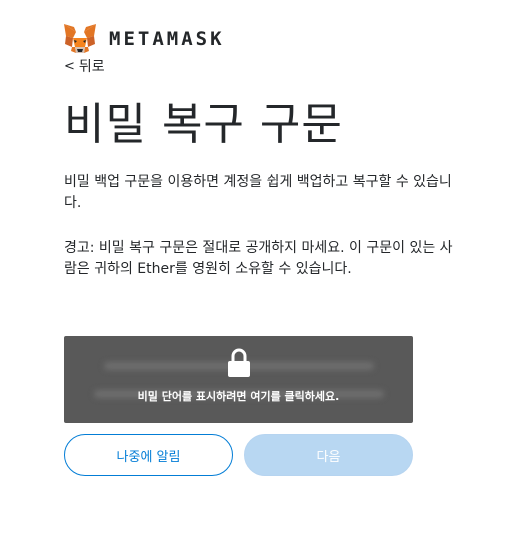  What do you see at coordinates (148, 455) in the screenshot?
I see `remind-later-button: 나중에 알림` at bounding box center [148, 455].